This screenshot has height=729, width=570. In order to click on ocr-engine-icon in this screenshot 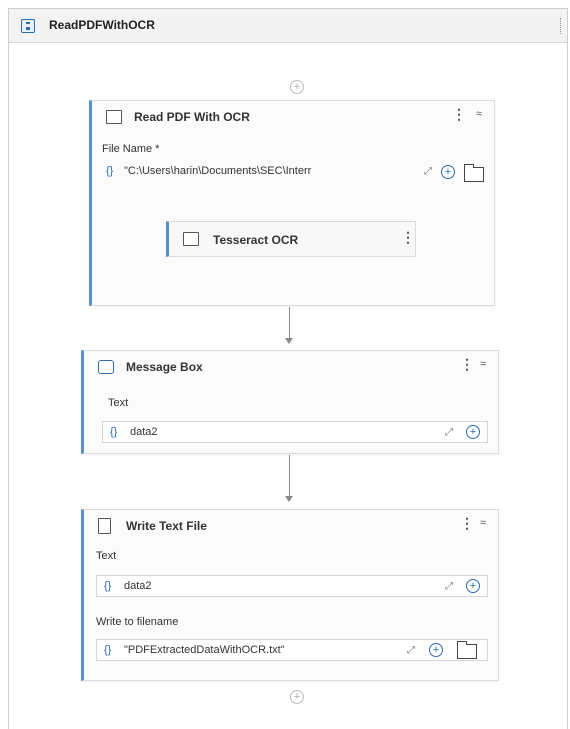, I will do `click(191, 239)`.